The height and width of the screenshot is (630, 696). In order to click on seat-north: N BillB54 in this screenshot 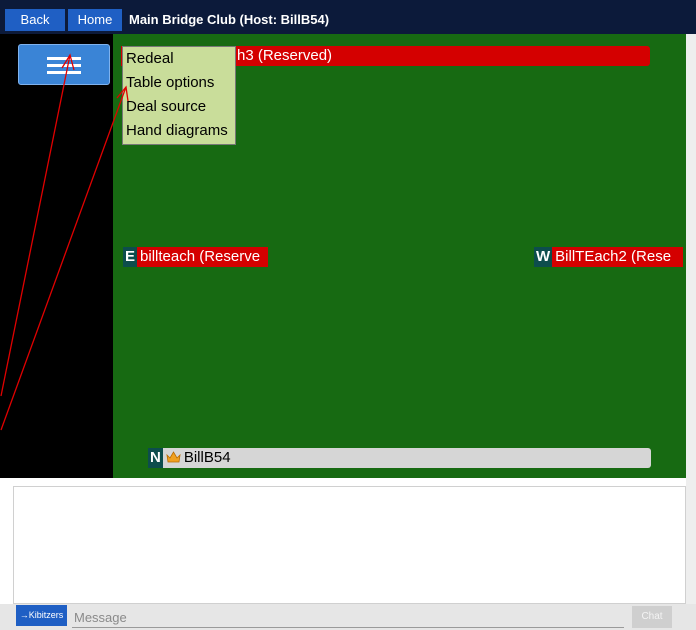, I will do `click(399, 458)`.